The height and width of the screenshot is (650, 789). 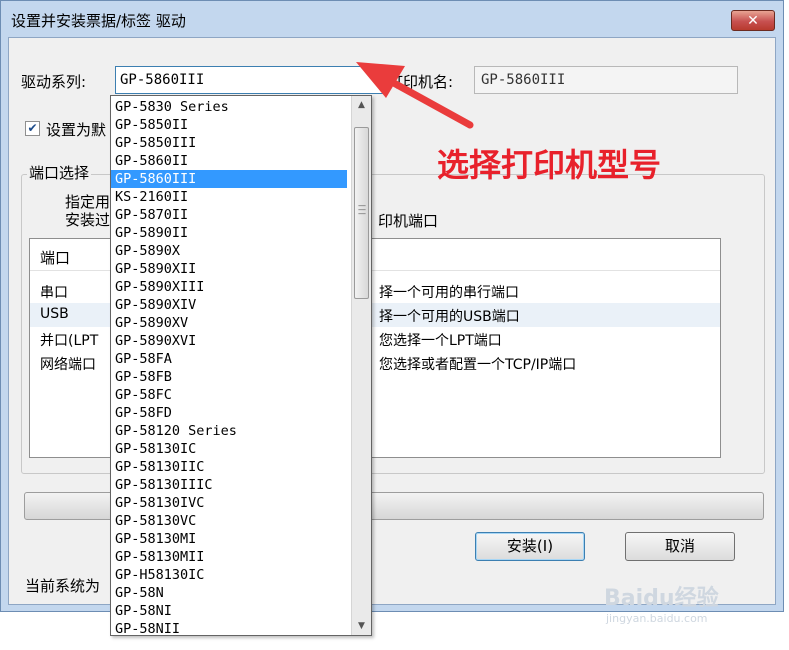 What do you see at coordinates (661, 598) in the screenshot?
I see `watermark-logo: Baidu经验` at bounding box center [661, 598].